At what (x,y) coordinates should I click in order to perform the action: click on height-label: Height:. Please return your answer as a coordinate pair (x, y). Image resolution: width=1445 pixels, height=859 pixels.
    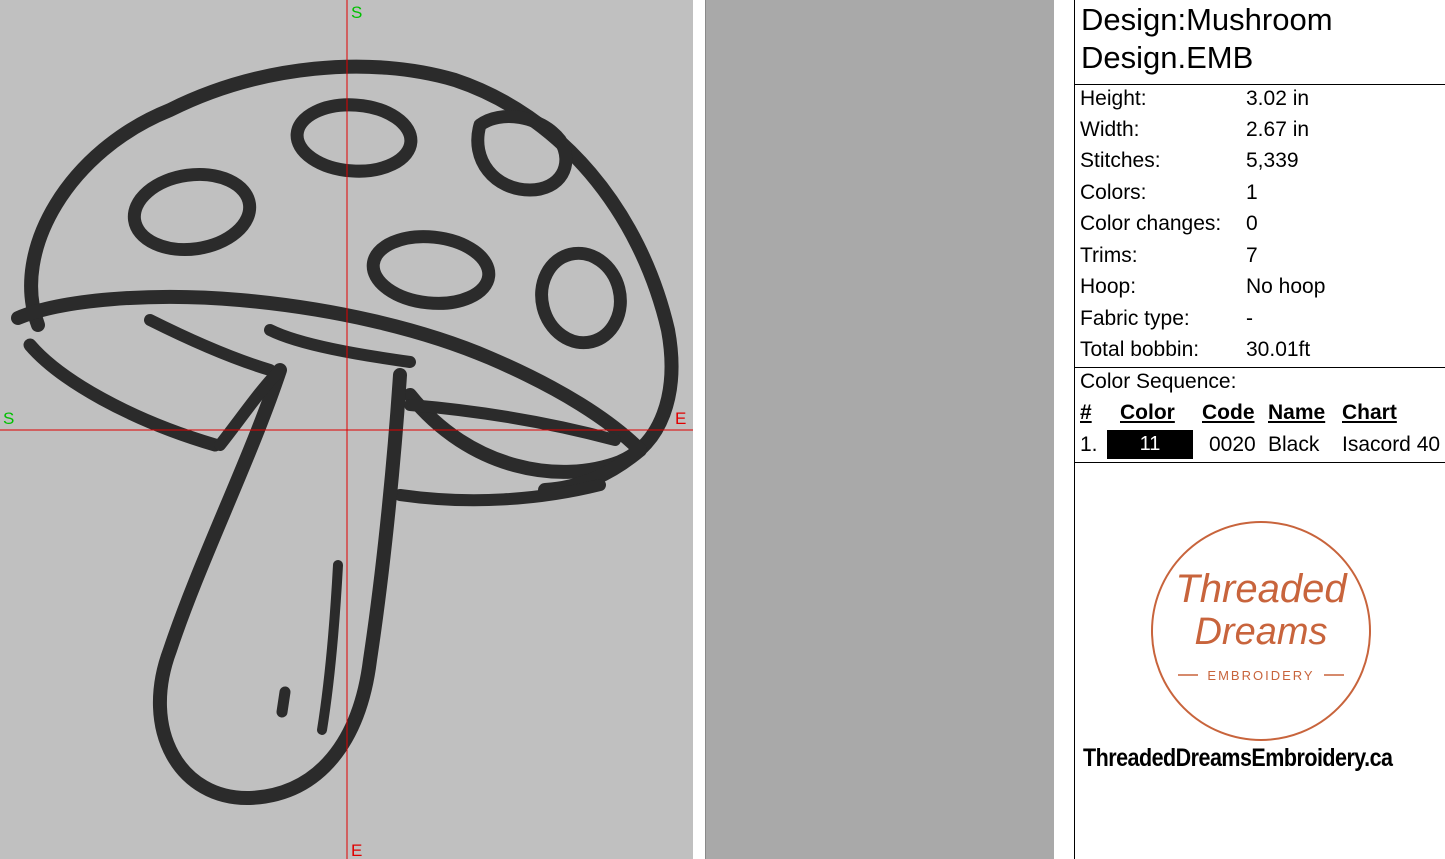
    Looking at the image, I should click on (1113, 98).